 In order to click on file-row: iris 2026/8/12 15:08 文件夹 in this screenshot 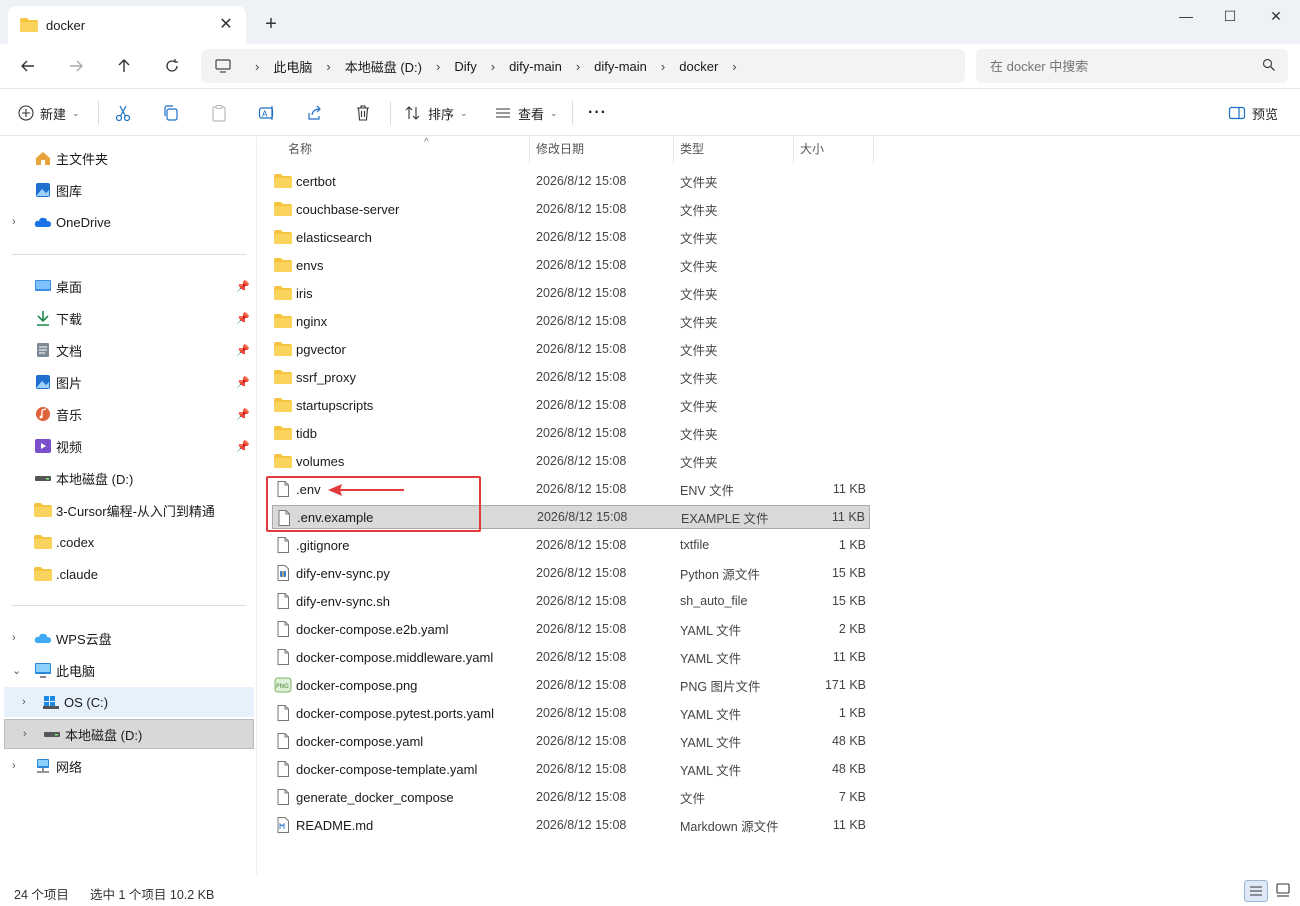, I will do `click(571, 293)`.